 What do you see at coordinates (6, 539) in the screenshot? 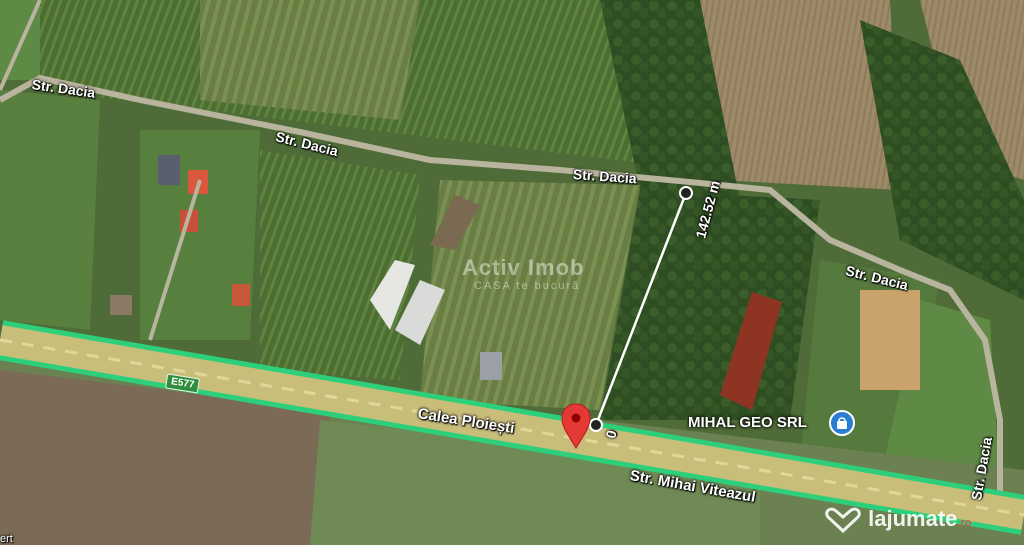
I see `edge-label-fragment: ert` at bounding box center [6, 539].